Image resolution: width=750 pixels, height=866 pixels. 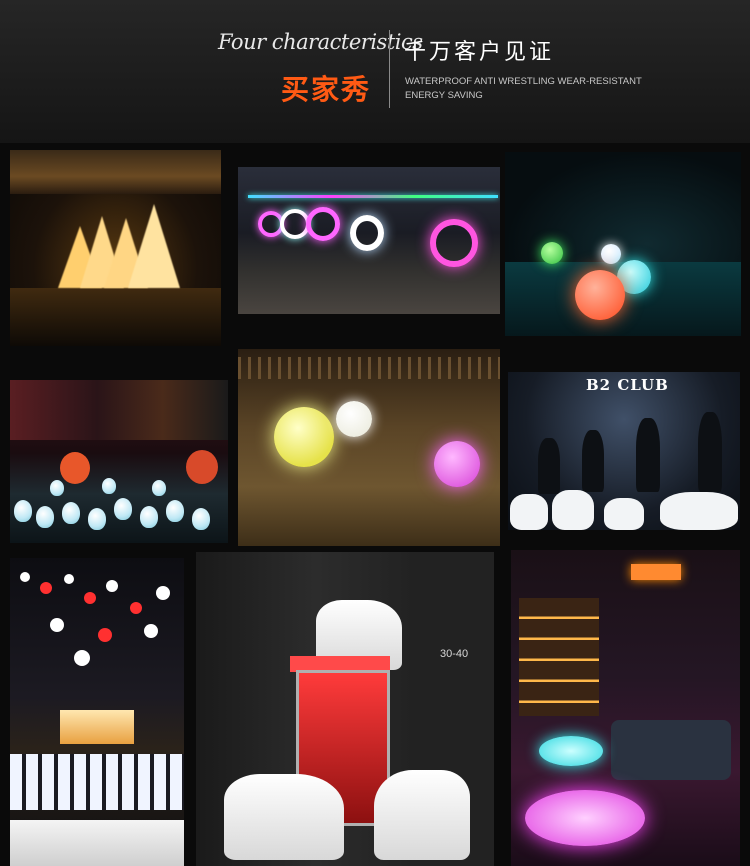 I want to click on photo-led-rings, so click(x=369, y=240).